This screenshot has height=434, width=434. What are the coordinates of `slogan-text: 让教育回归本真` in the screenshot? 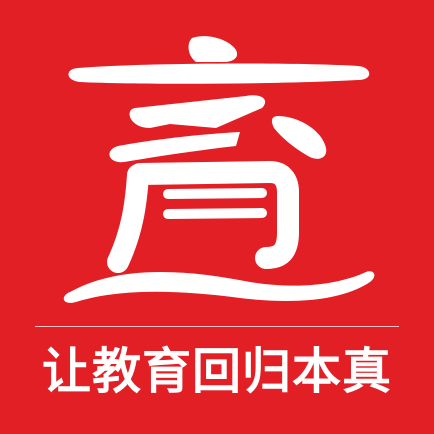 It's located at (216, 371).